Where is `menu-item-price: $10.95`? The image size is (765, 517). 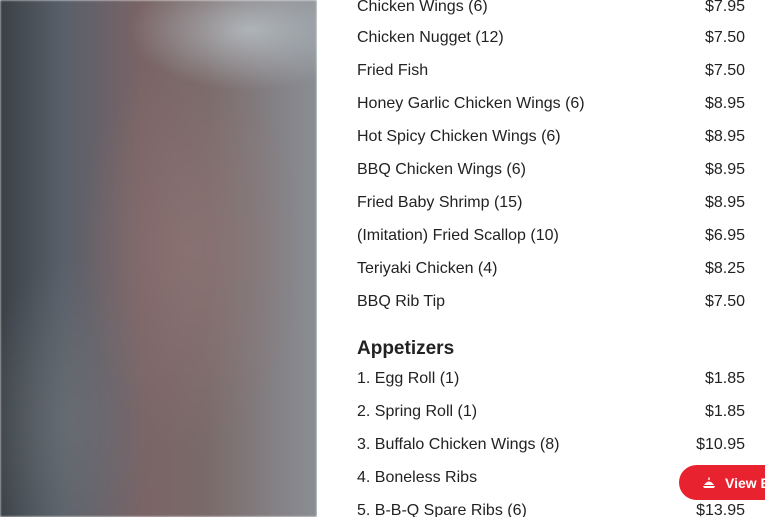 menu-item-price: $10.95 is located at coordinates (720, 444).